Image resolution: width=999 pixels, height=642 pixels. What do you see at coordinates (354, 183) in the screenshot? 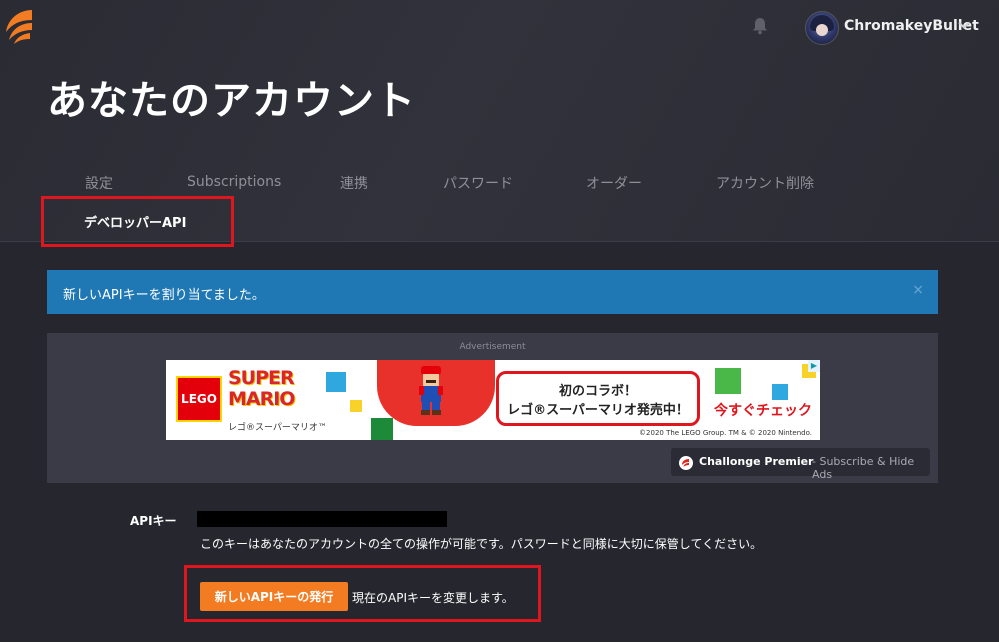
I see `tab-integrations: 連携` at bounding box center [354, 183].